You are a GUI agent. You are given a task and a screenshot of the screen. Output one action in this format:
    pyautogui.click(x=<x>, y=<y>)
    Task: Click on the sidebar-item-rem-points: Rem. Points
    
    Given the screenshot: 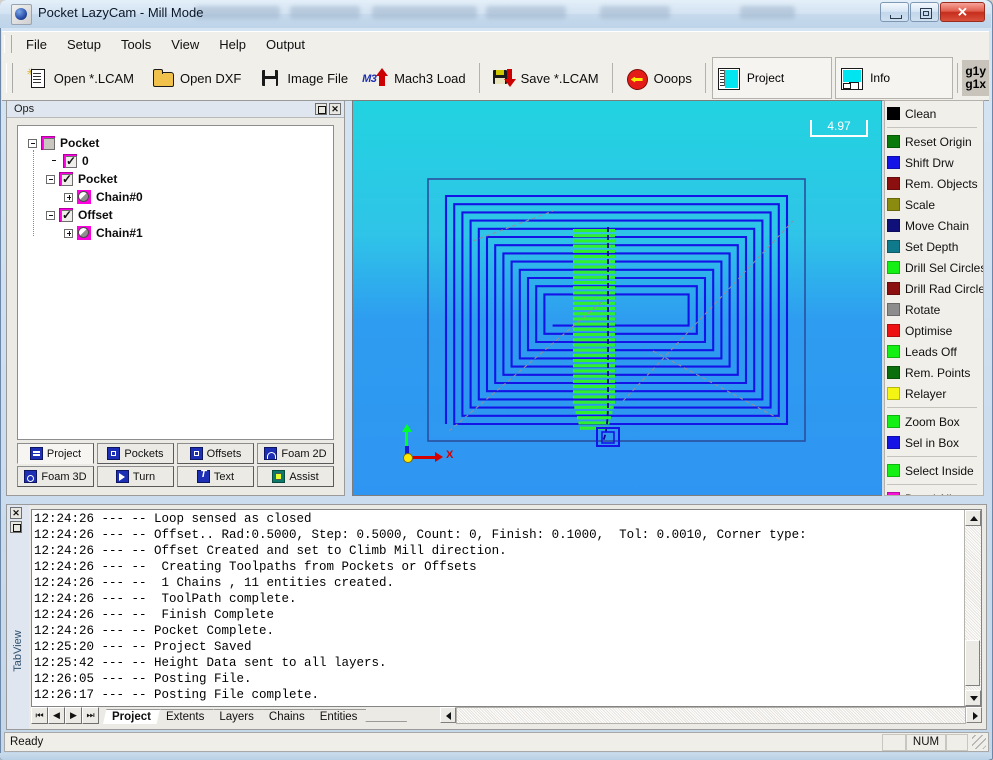 What is the action you would take?
    pyautogui.click(x=935, y=372)
    